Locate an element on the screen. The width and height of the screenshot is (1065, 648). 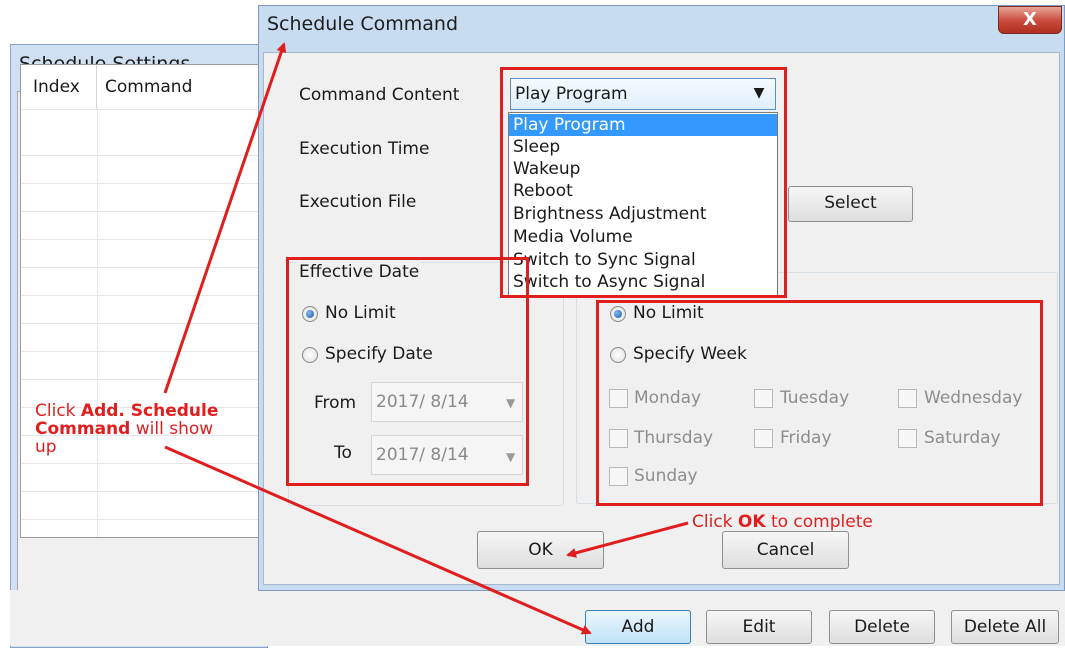
arrow-to-dialog-title is located at coordinates (225, 218).